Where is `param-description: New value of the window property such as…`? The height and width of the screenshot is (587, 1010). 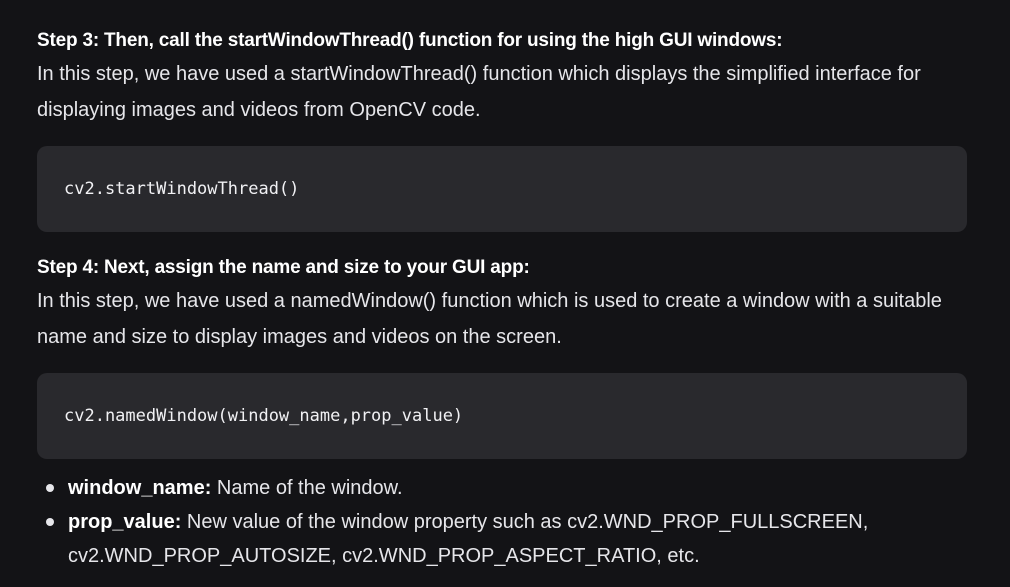 param-description: New value of the window property such as… is located at coordinates (468, 539).